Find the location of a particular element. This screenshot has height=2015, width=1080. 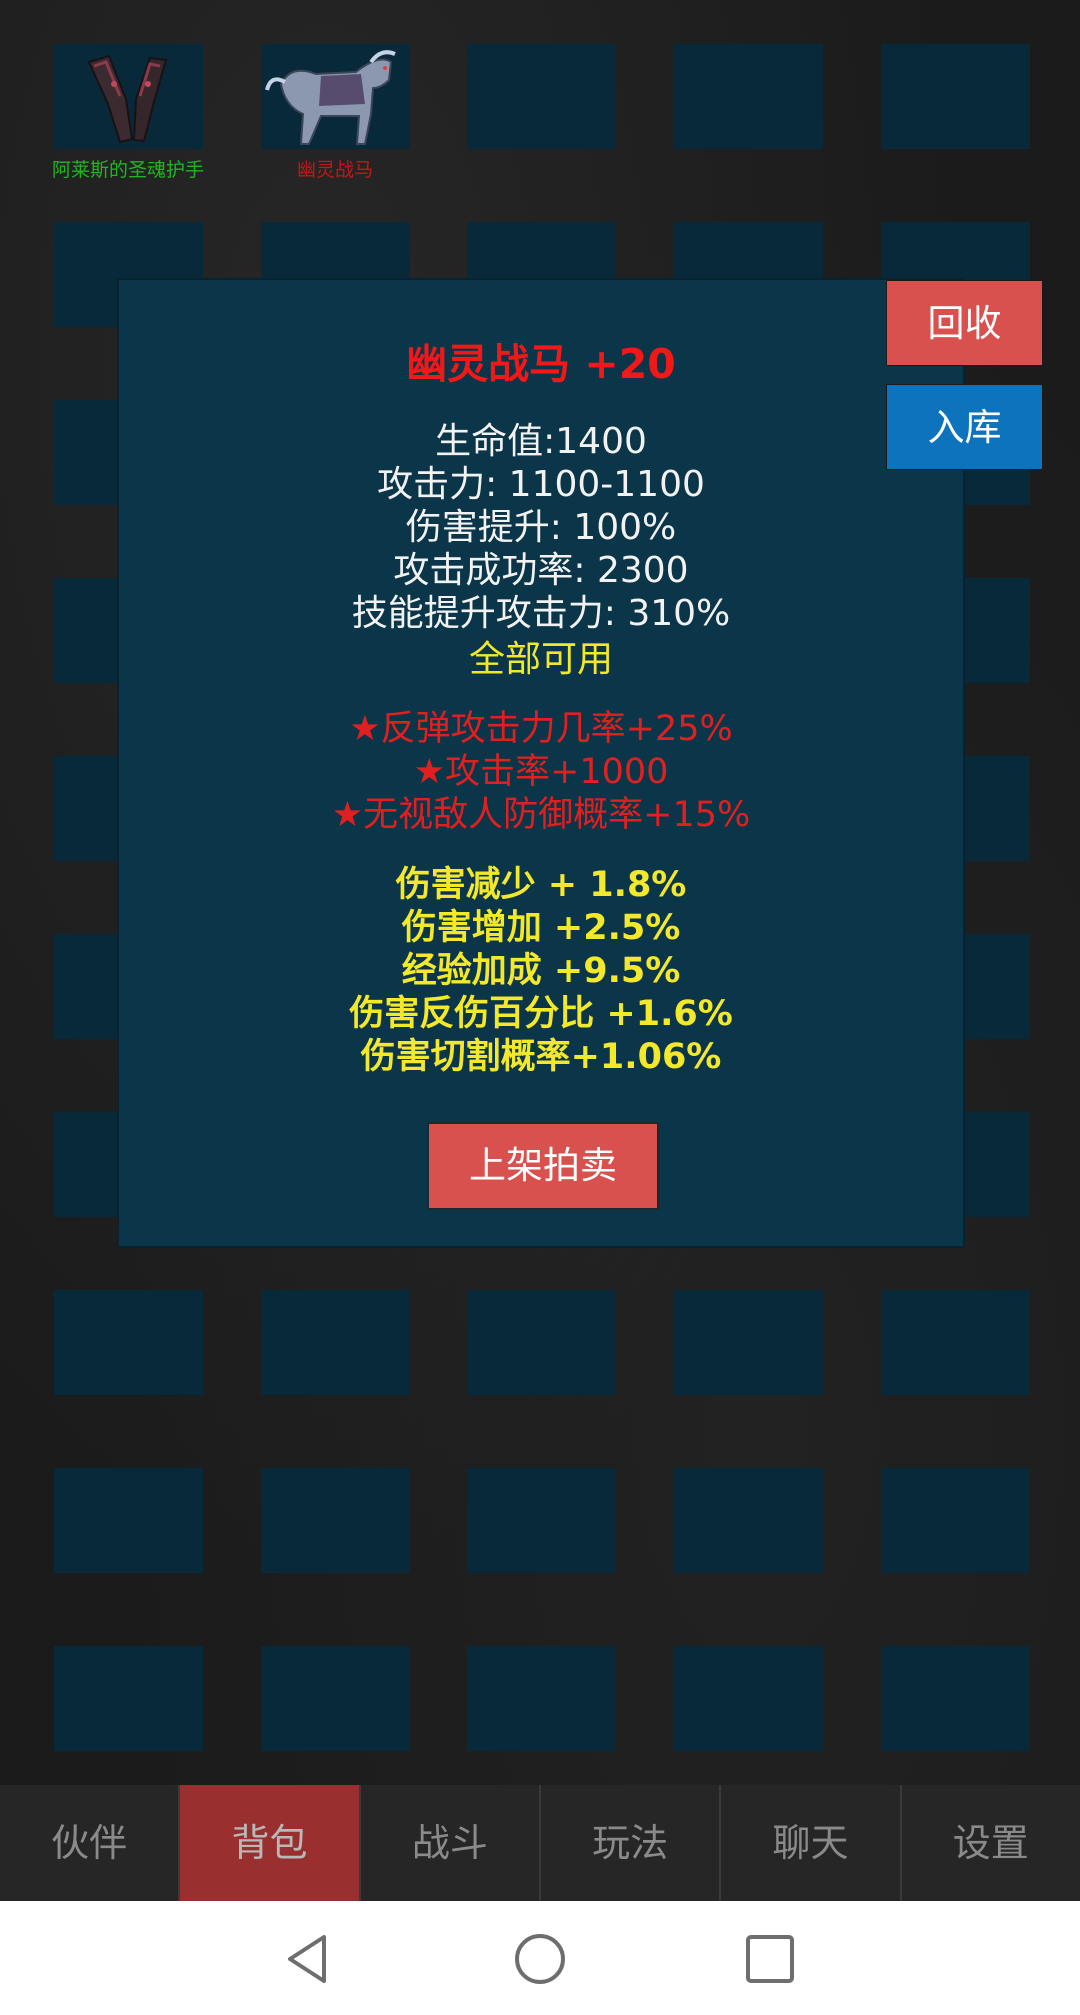

recycle-button: 回收 is located at coordinates (964, 323).